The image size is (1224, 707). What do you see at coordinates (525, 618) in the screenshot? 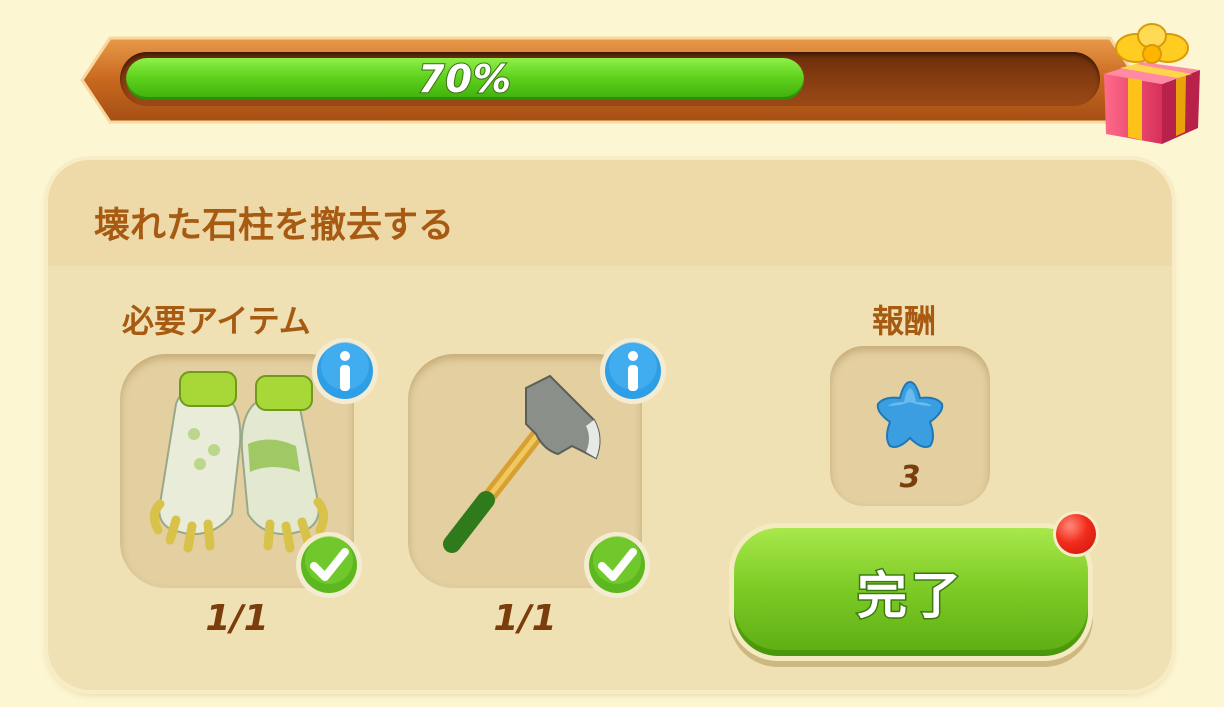
I see `item-count-axe: 1/1` at bounding box center [525, 618].